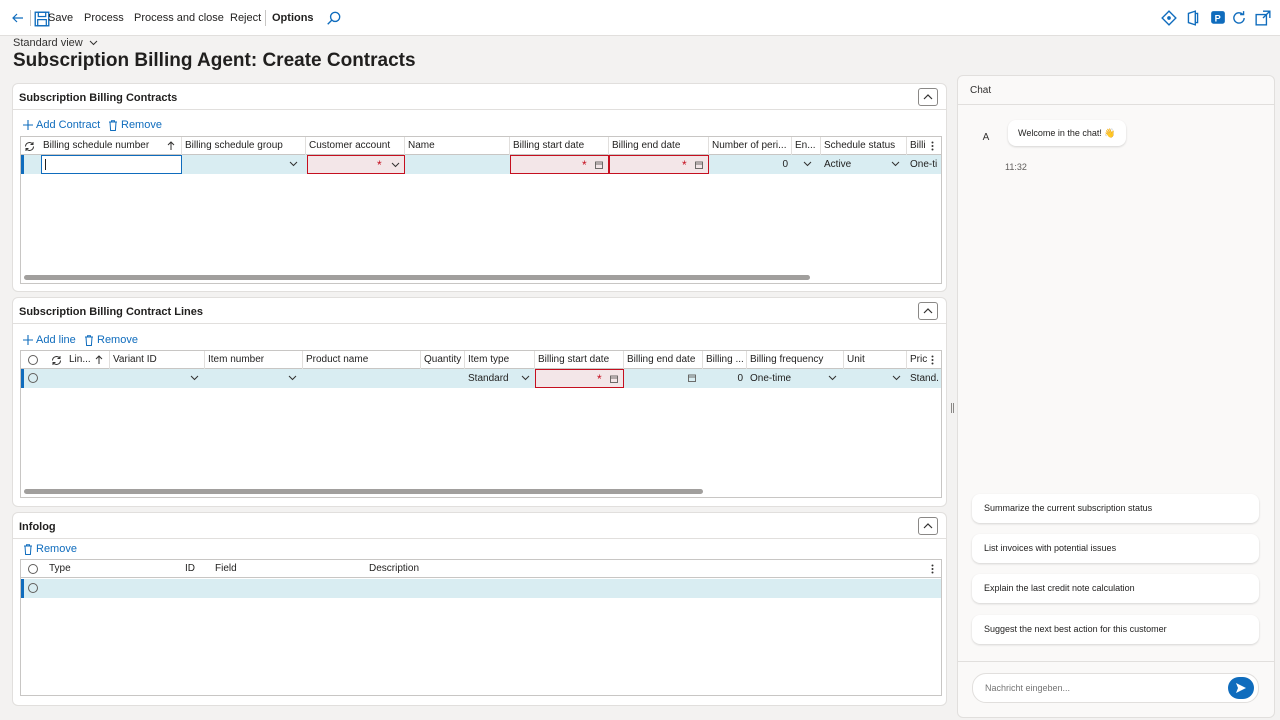  What do you see at coordinates (88, 378) in the screenshot?
I see `line-number-field` at bounding box center [88, 378].